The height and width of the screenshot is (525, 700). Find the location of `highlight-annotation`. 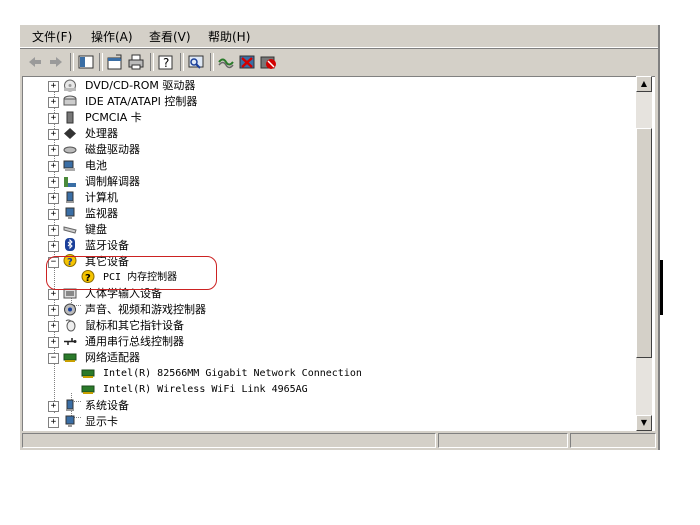

highlight-annotation is located at coordinates (131, 273).